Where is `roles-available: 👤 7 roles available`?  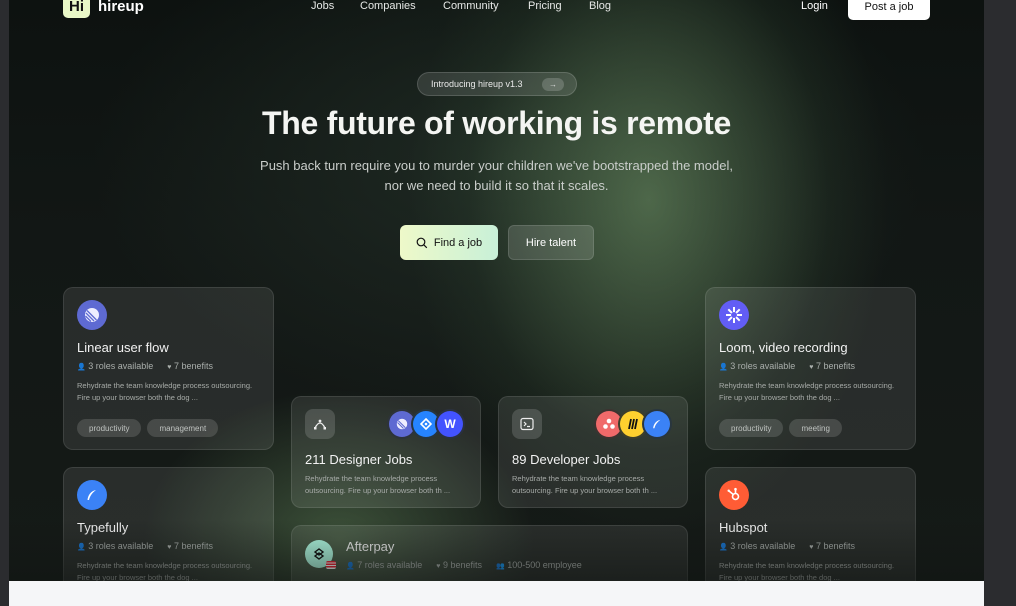
roles-available: 👤 7 roles available is located at coordinates (384, 565).